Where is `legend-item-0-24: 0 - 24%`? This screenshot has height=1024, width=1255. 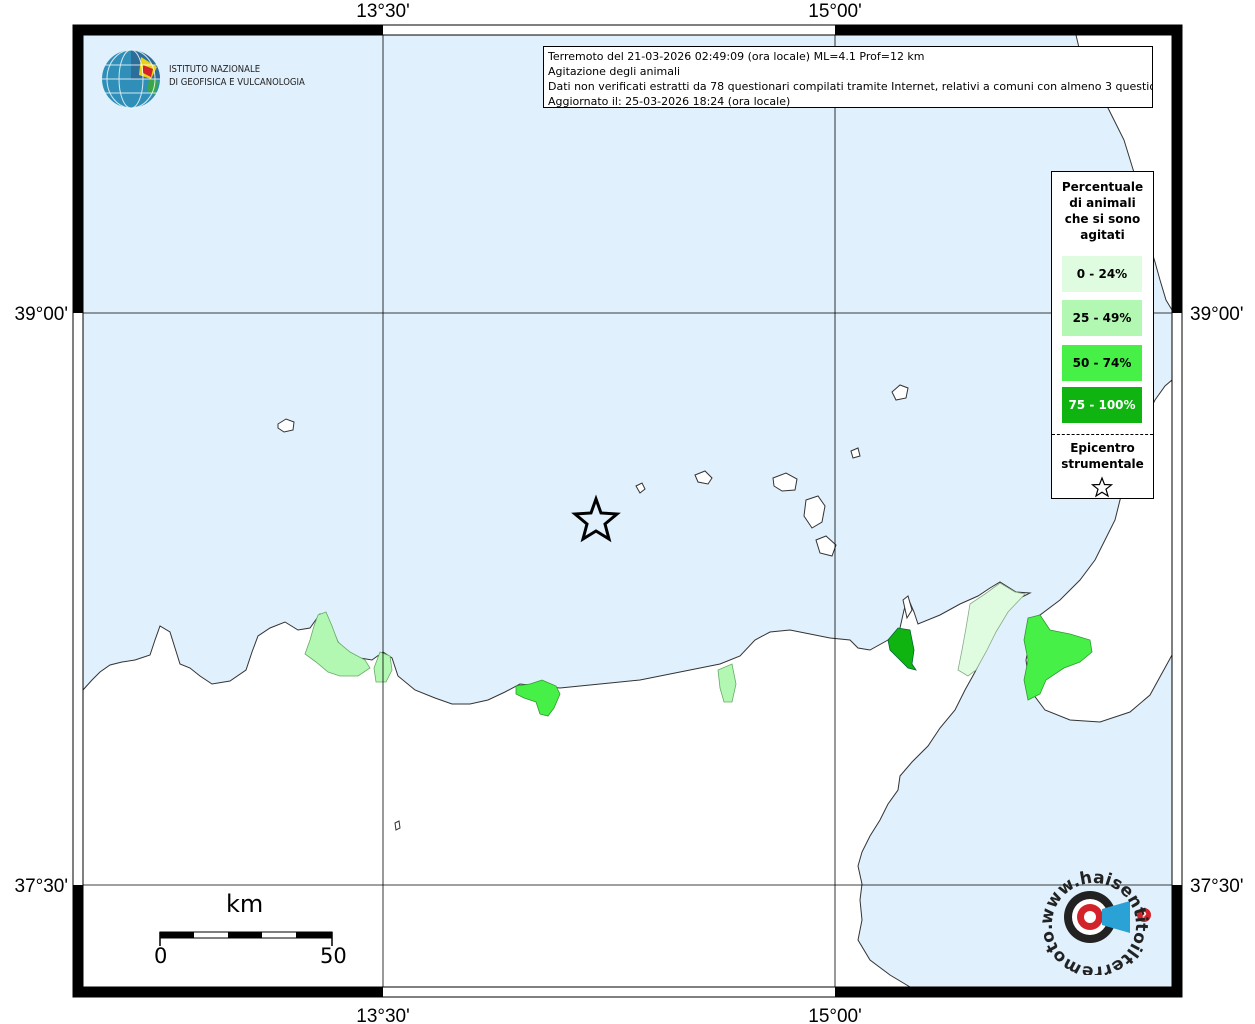
legend-item-0-24: 0 - 24% is located at coordinates (1102, 274).